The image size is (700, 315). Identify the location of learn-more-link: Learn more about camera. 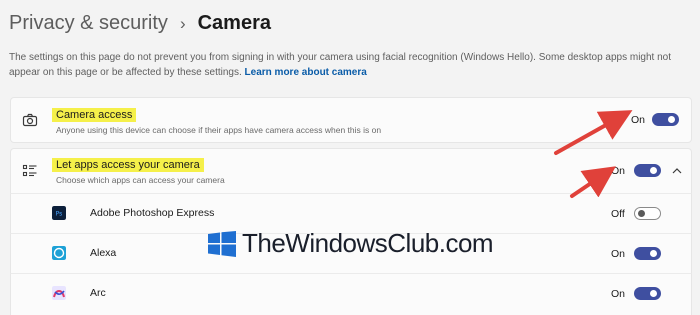
(306, 72).